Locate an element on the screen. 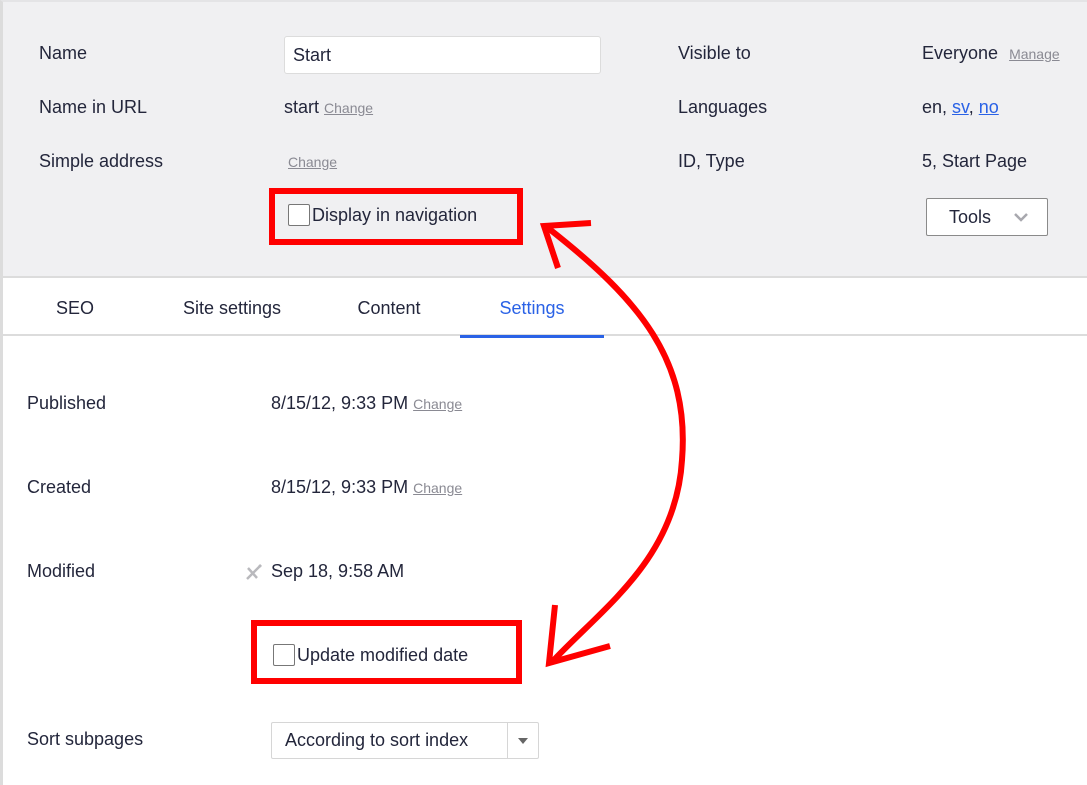  tab-site-settings: Site settings is located at coordinates (232, 308).